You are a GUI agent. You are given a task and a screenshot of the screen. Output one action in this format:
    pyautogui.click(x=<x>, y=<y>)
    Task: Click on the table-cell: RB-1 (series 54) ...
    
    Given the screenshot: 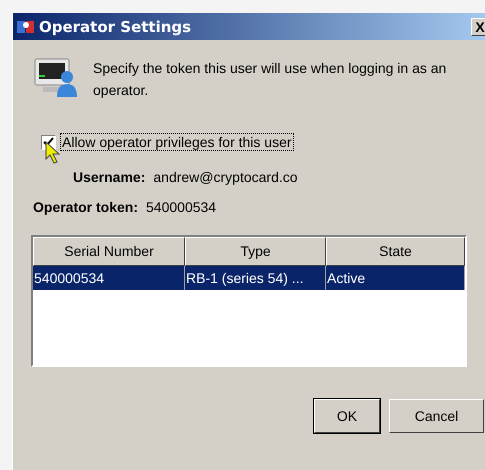 What is the action you would take?
    pyautogui.click(x=255, y=278)
    